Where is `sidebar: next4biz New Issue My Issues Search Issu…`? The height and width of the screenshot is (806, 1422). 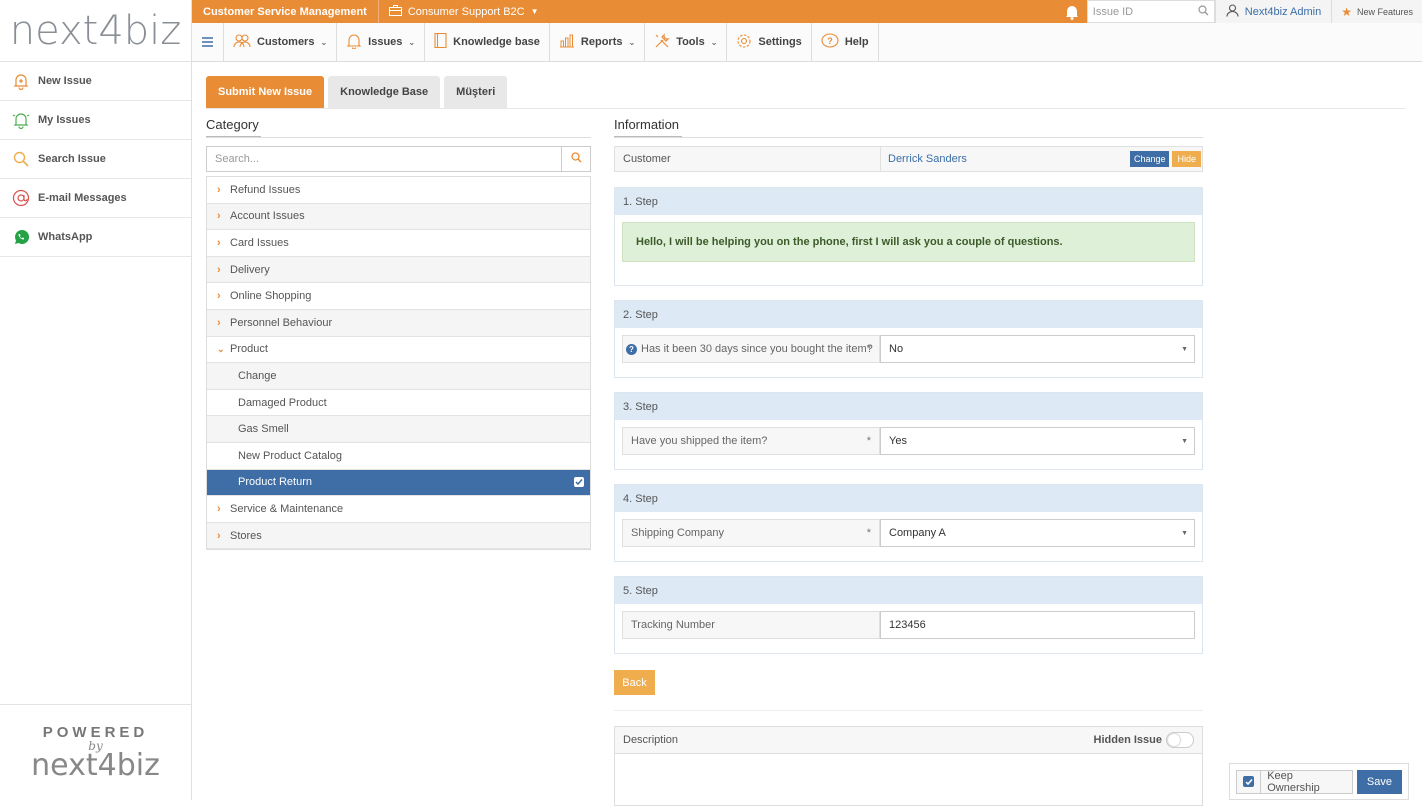 sidebar: next4biz New Issue My Issues Search Issu… is located at coordinates (96, 400).